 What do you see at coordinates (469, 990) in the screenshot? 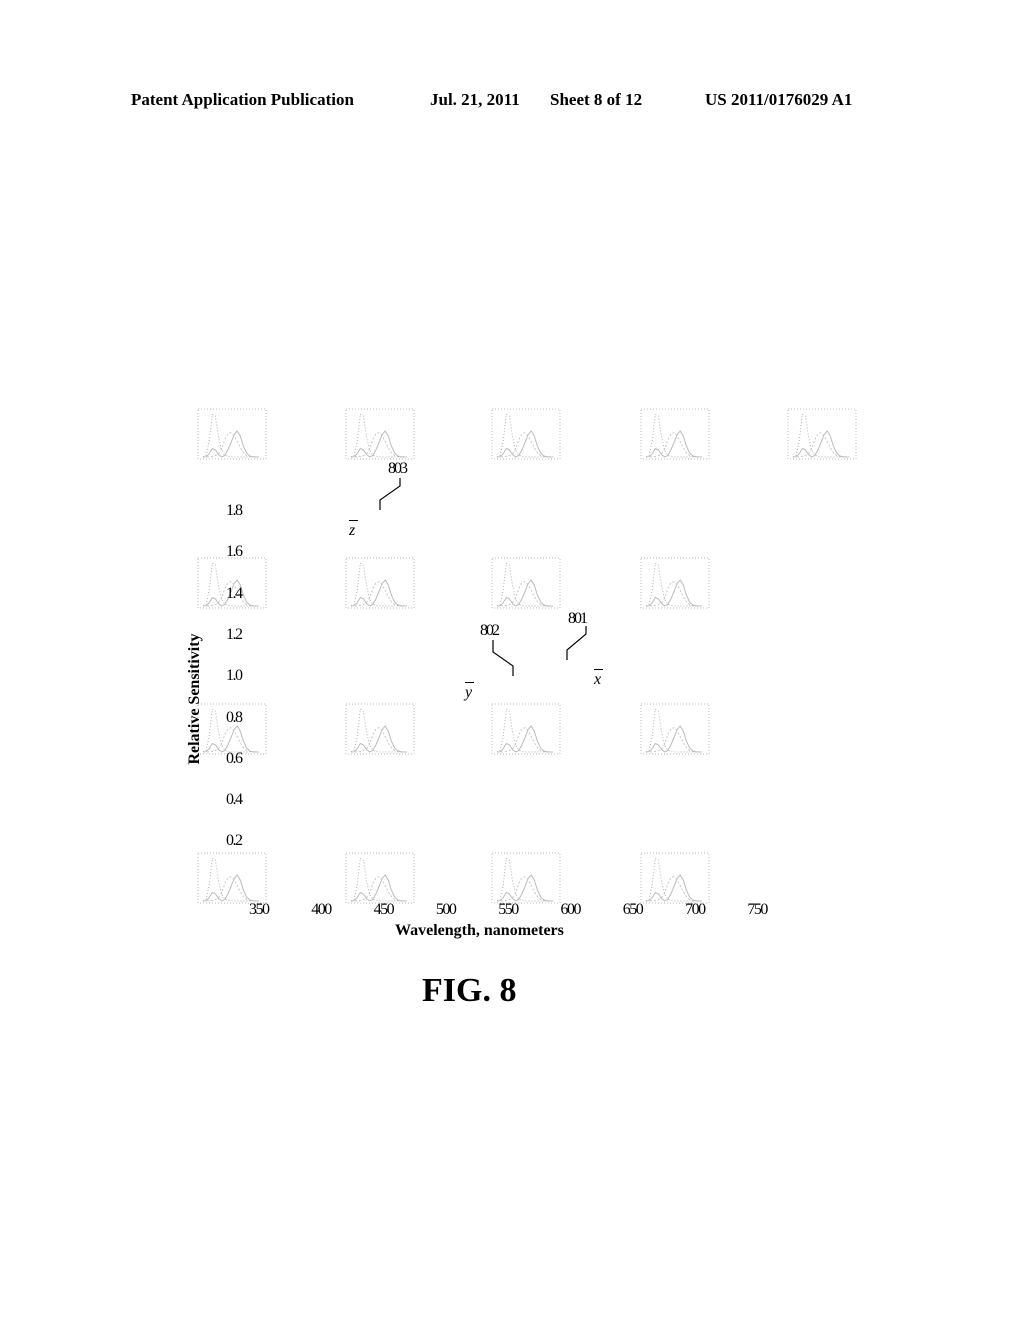
I see `figure-caption: FIG. 8` at bounding box center [469, 990].